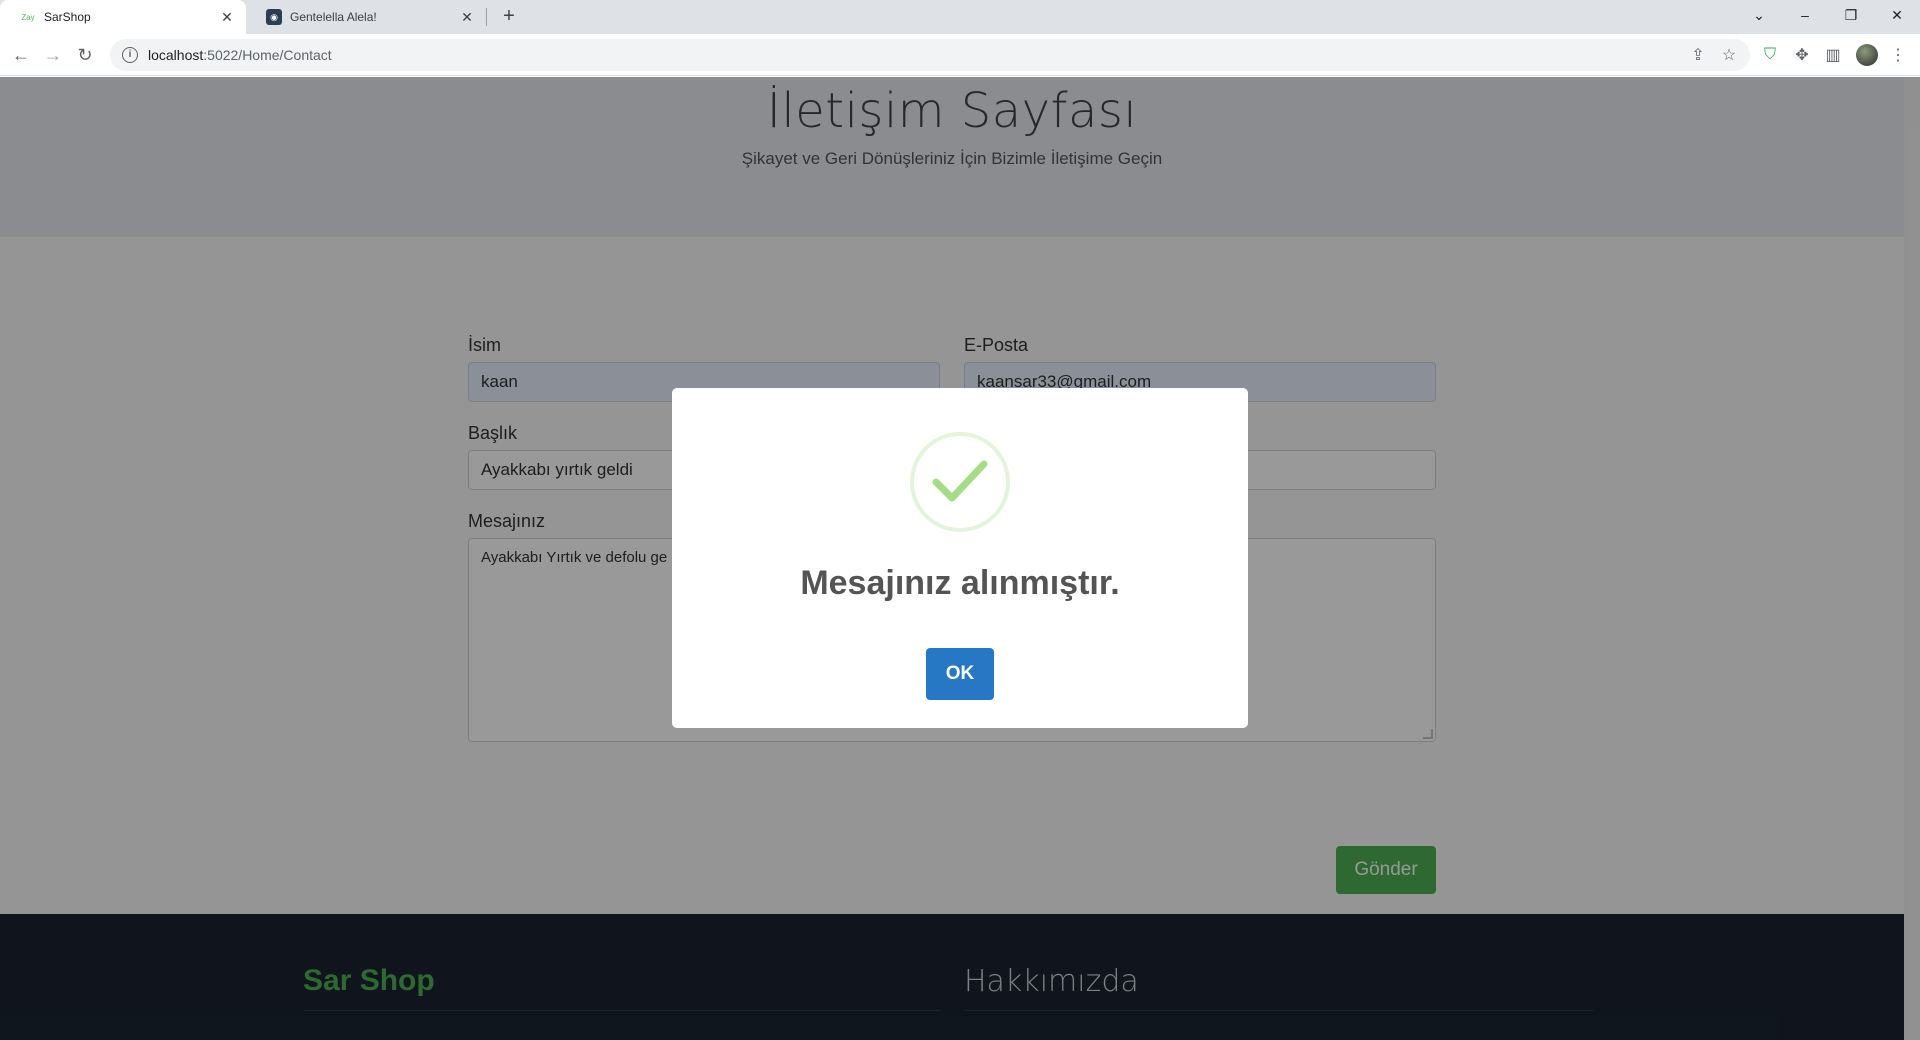 The image size is (1920, 1040). Describe the element at coordinates (509, 17) in the screenshot. I see `new-tab-button: +` at that location.